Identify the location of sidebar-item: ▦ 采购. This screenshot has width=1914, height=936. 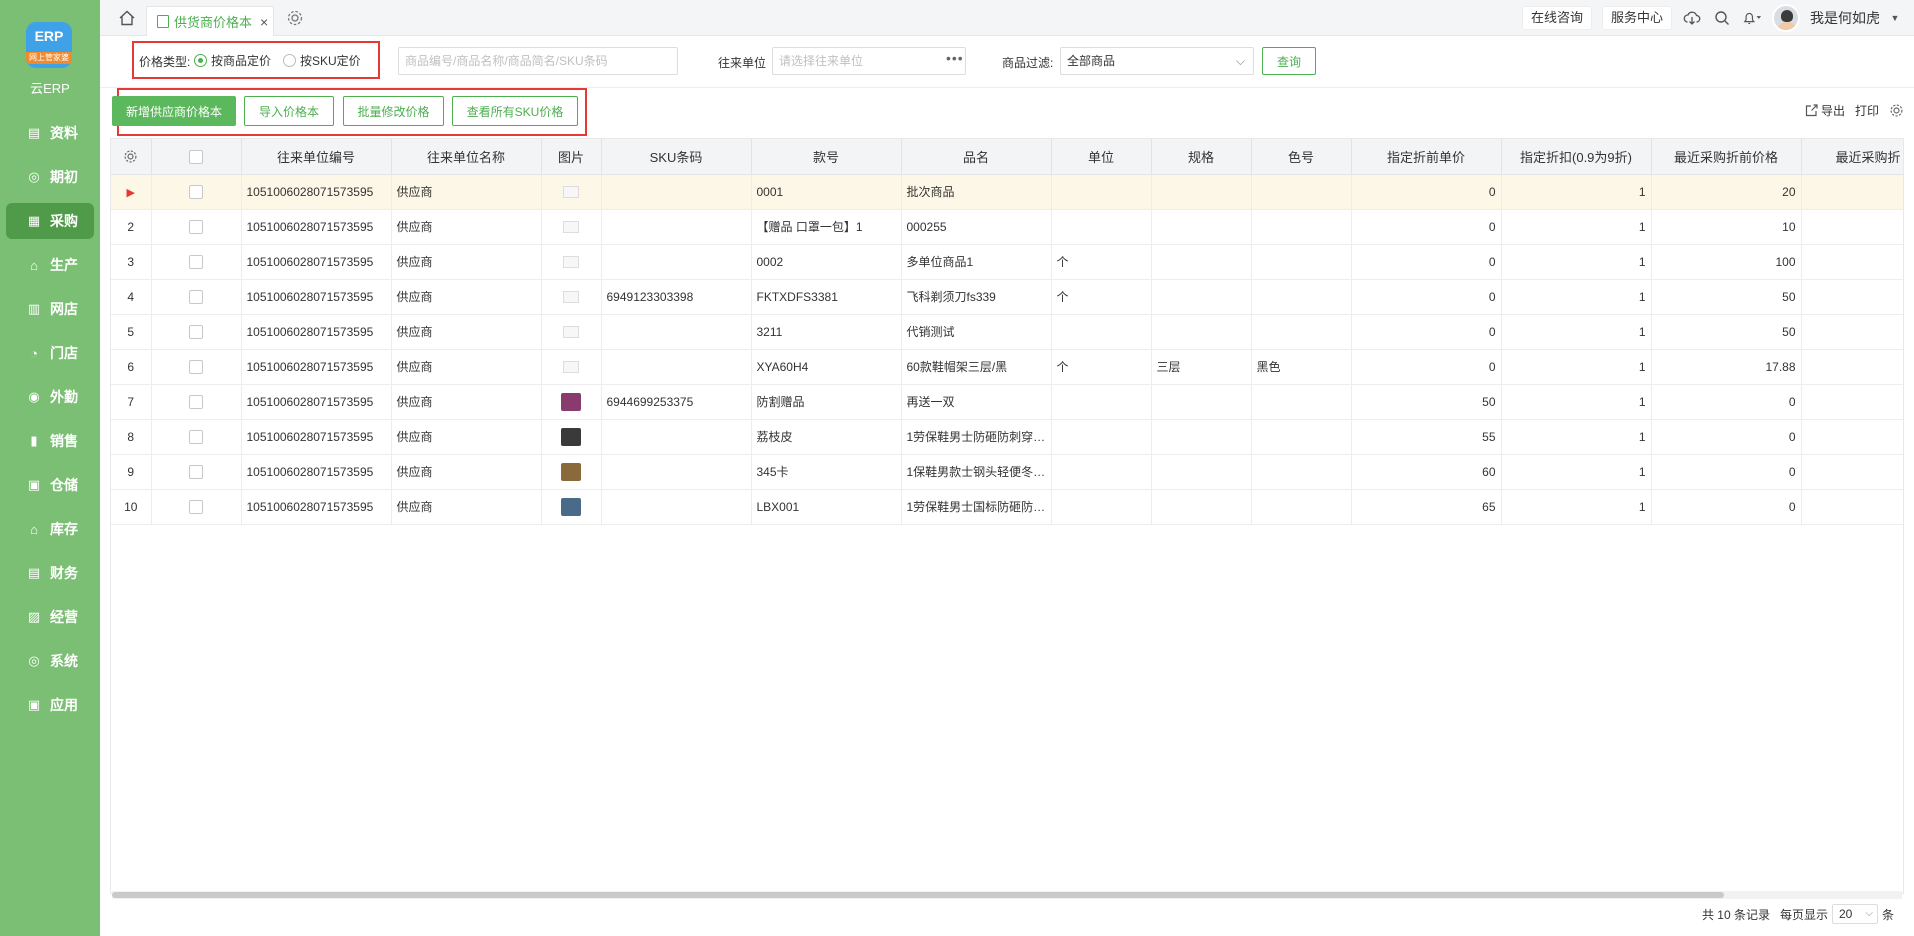
(50, 221).